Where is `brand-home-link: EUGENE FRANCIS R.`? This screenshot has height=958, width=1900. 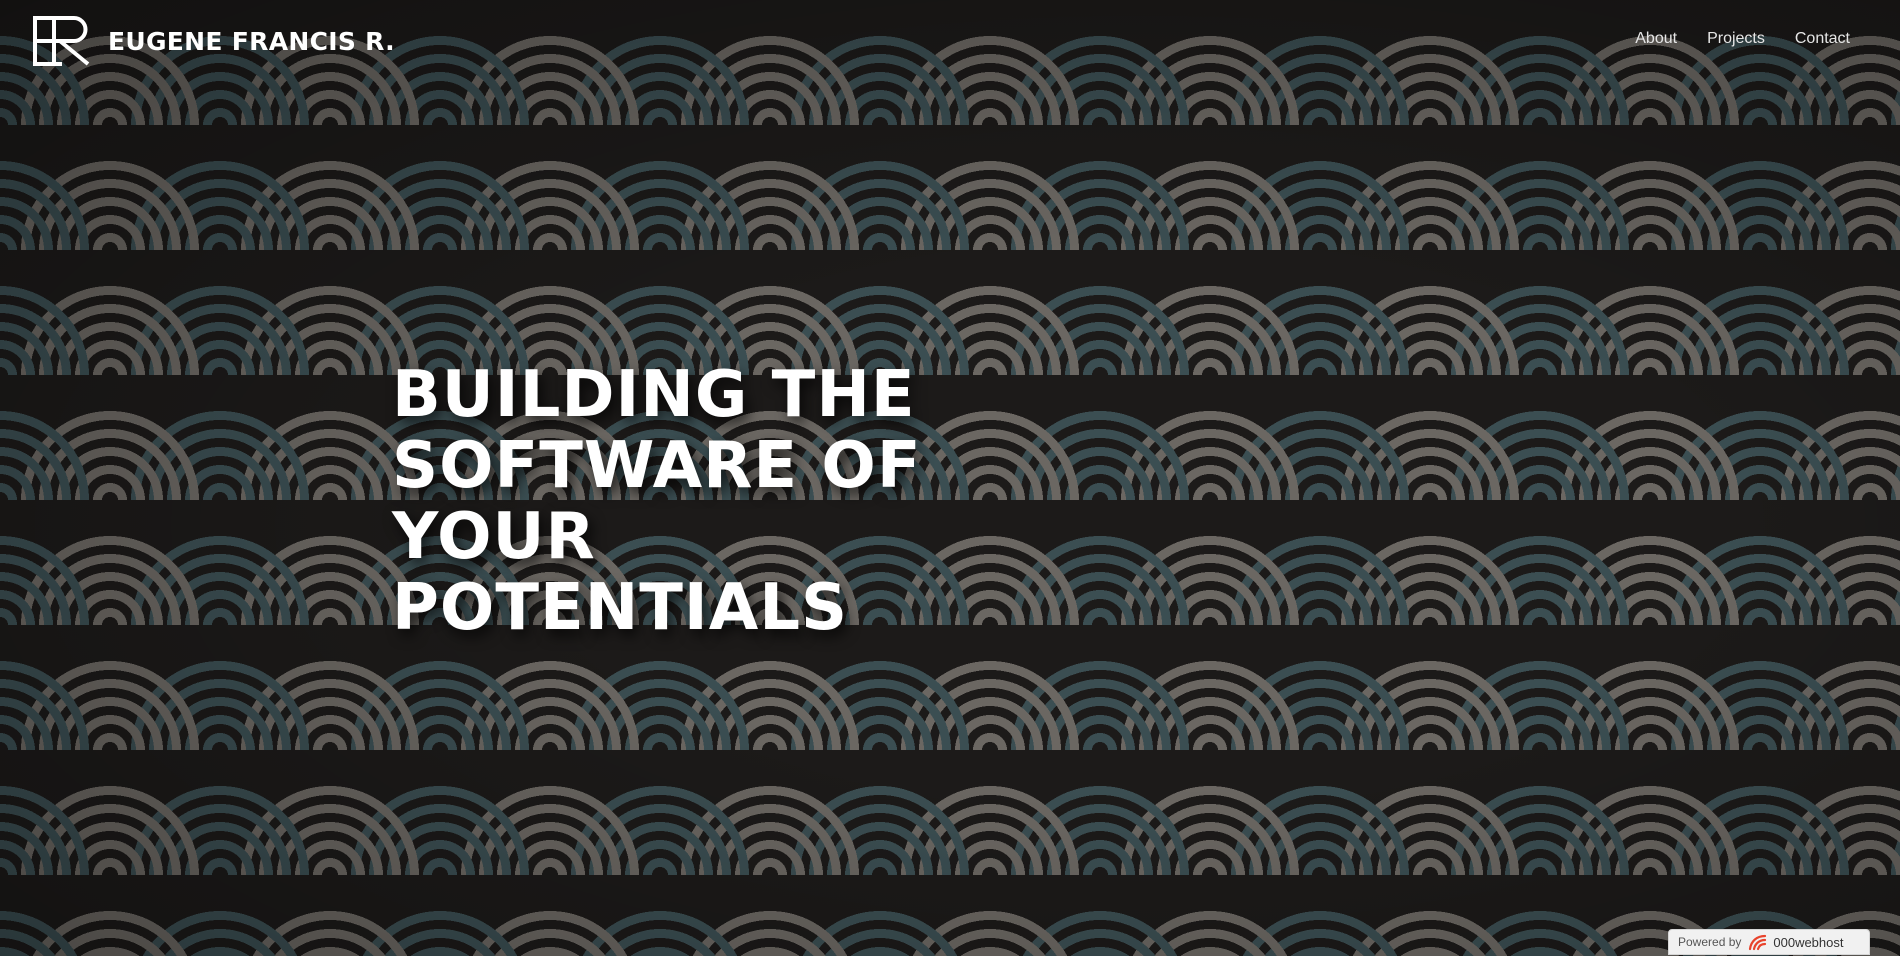 brand-home-link: EUGENE FRANCIS R. is located at coordinates (213, 41).